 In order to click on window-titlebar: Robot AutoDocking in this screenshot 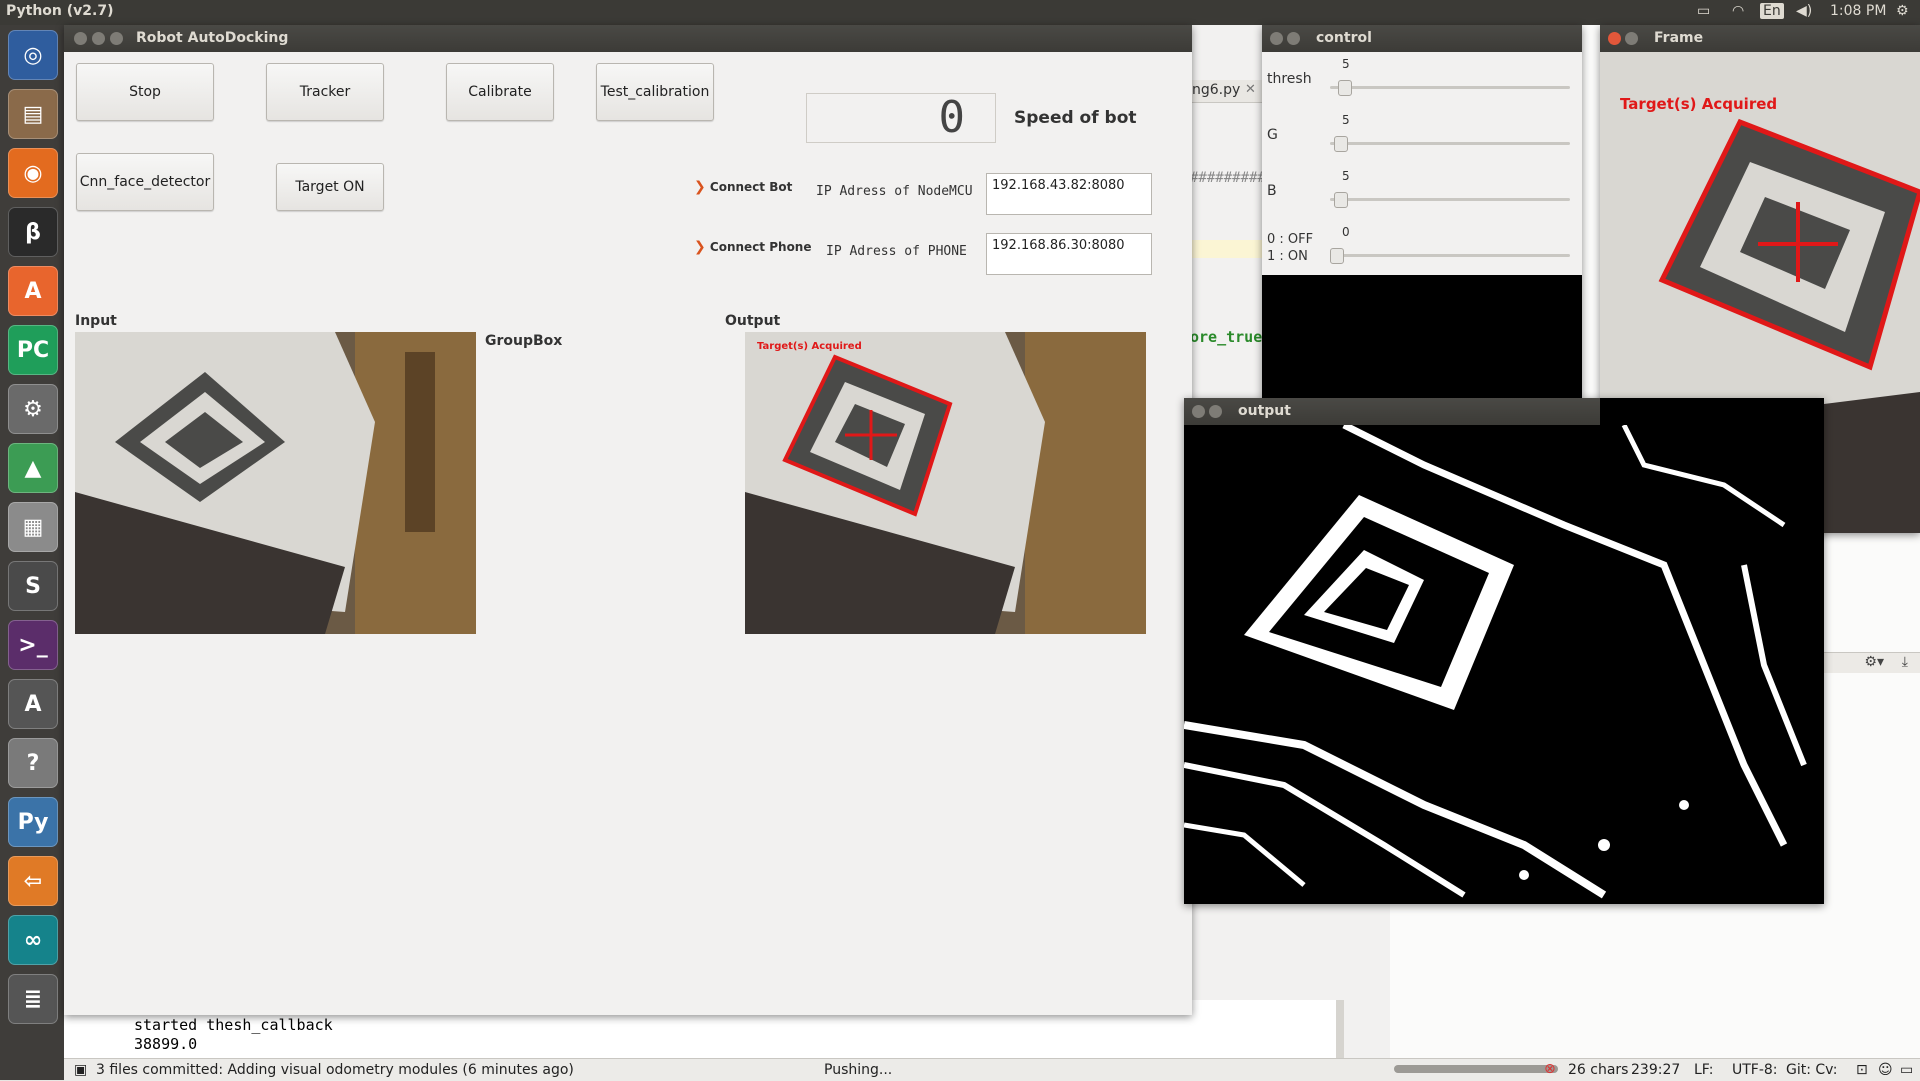, I will do `click(628, 38)`.